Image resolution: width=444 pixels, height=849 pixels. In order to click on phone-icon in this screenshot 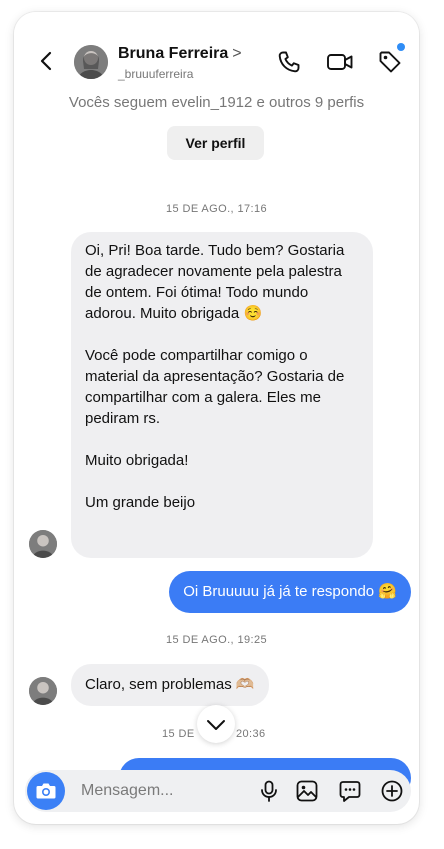, I will do `click(289, 62)`.